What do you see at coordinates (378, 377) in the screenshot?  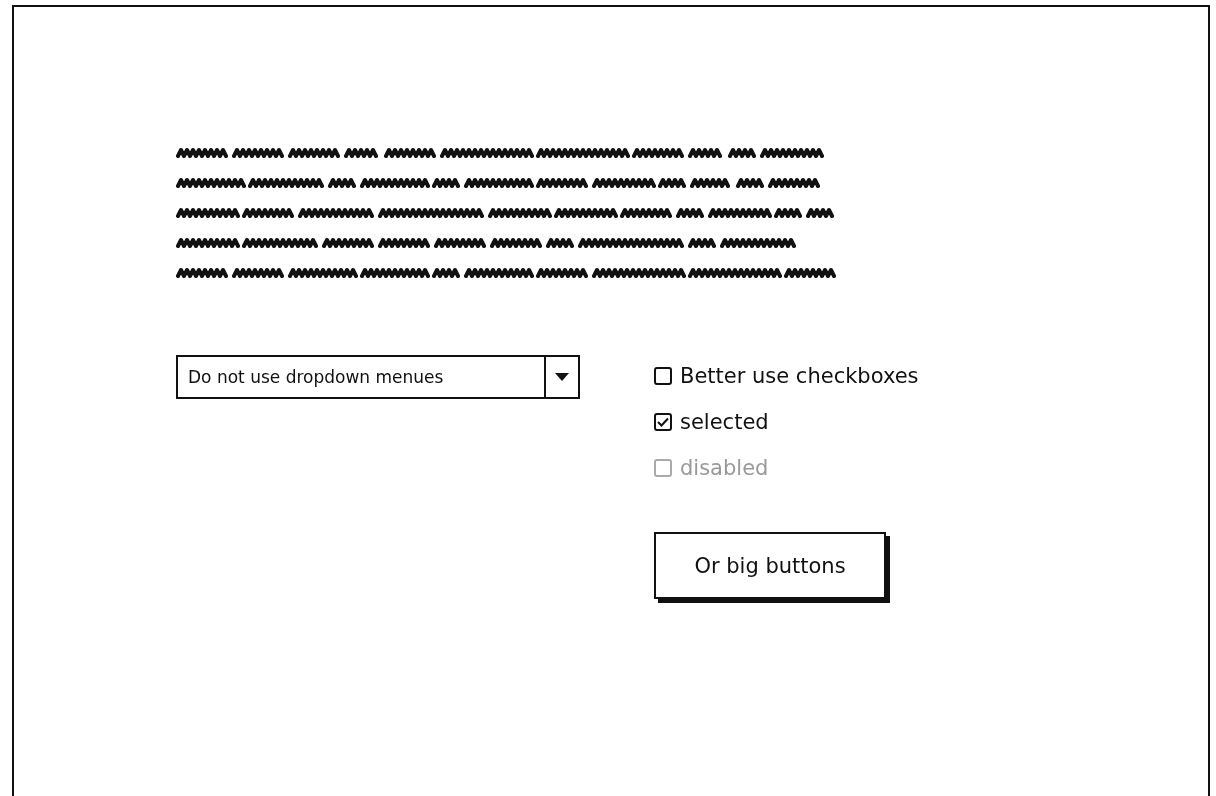 I see `dropdown: Do not use dropdown menues` at bounding box center [378, 377].